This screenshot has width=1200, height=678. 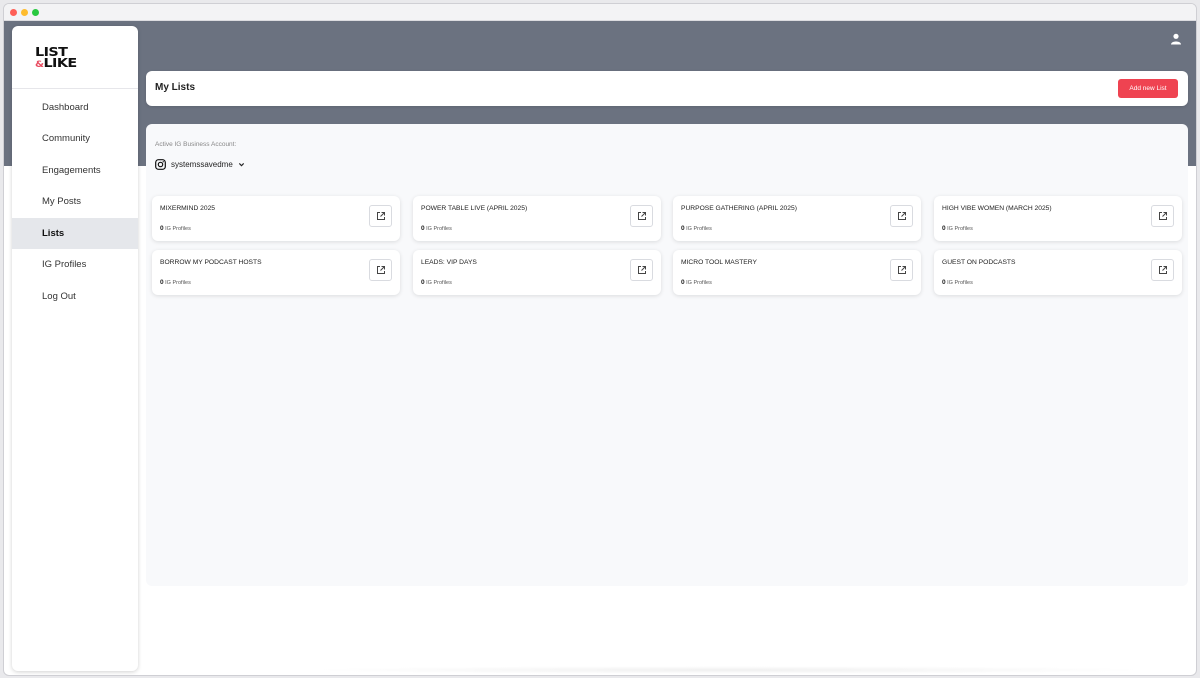 What do you see at coordinates (75, 201) in the screenshot?
I see `sidebar-item-my-posts: My Posts` at bounding box center [75, 201].